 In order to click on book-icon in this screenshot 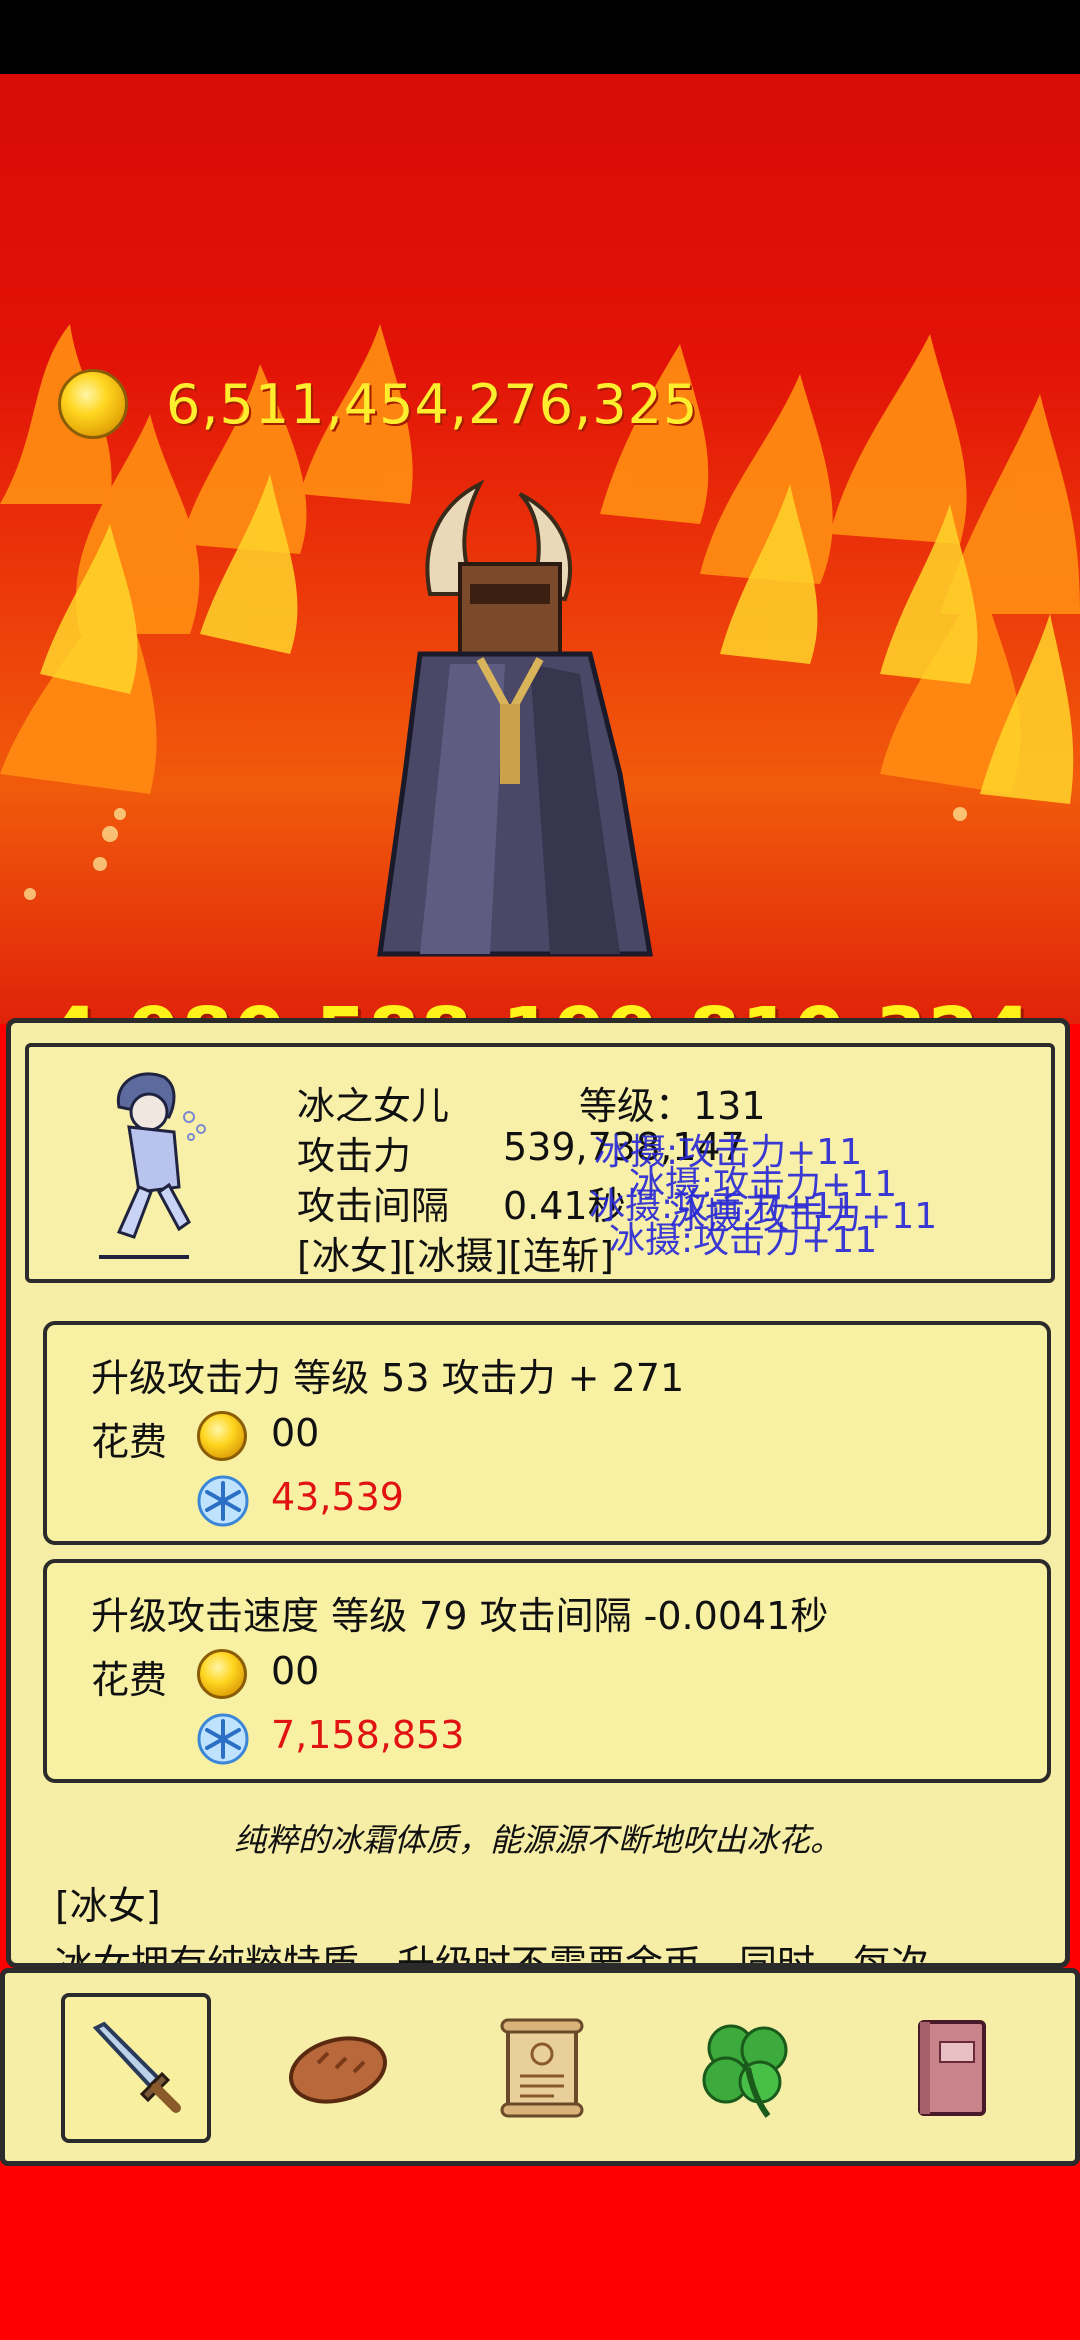, I will do `click(952, 2068)`.